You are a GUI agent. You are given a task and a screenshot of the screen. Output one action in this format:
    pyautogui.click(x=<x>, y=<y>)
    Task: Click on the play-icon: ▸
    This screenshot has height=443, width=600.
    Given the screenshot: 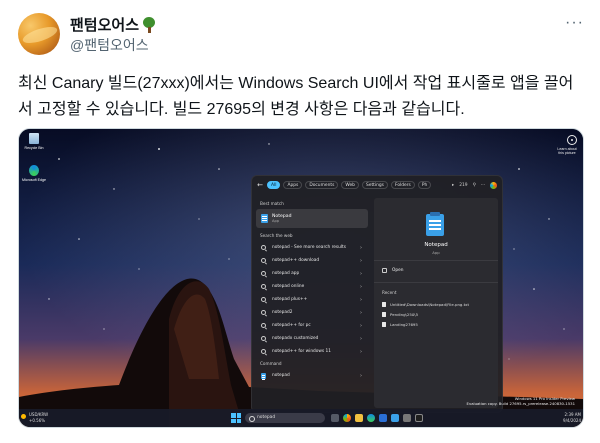 What is the action you would take?
    pyautogui.click(x=453, y=185)
    